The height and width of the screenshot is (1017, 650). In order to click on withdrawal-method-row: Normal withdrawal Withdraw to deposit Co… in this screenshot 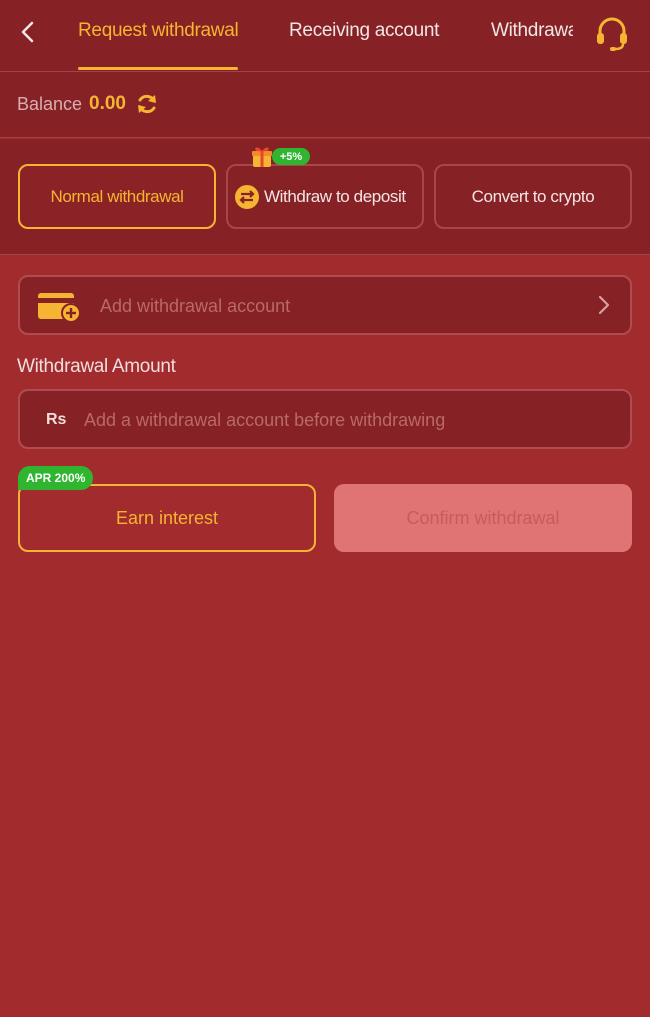, I will do `click(325, 197)`.